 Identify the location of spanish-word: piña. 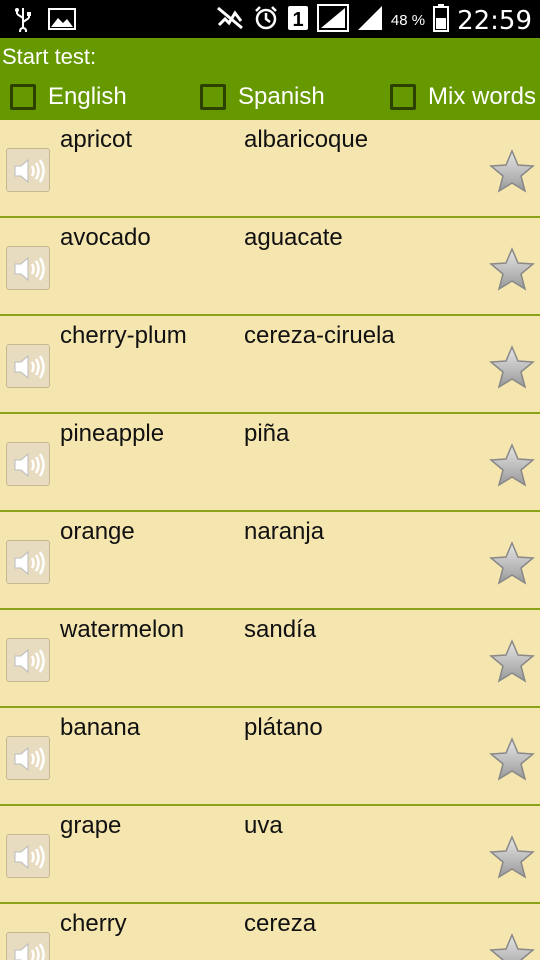
(267, 433).